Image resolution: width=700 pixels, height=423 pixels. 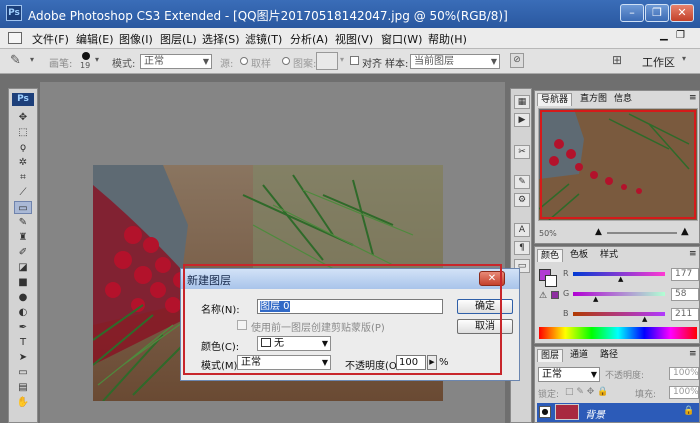 I want to click on tool-presets-panel-icon: ✂, so click(x=522, y=152).